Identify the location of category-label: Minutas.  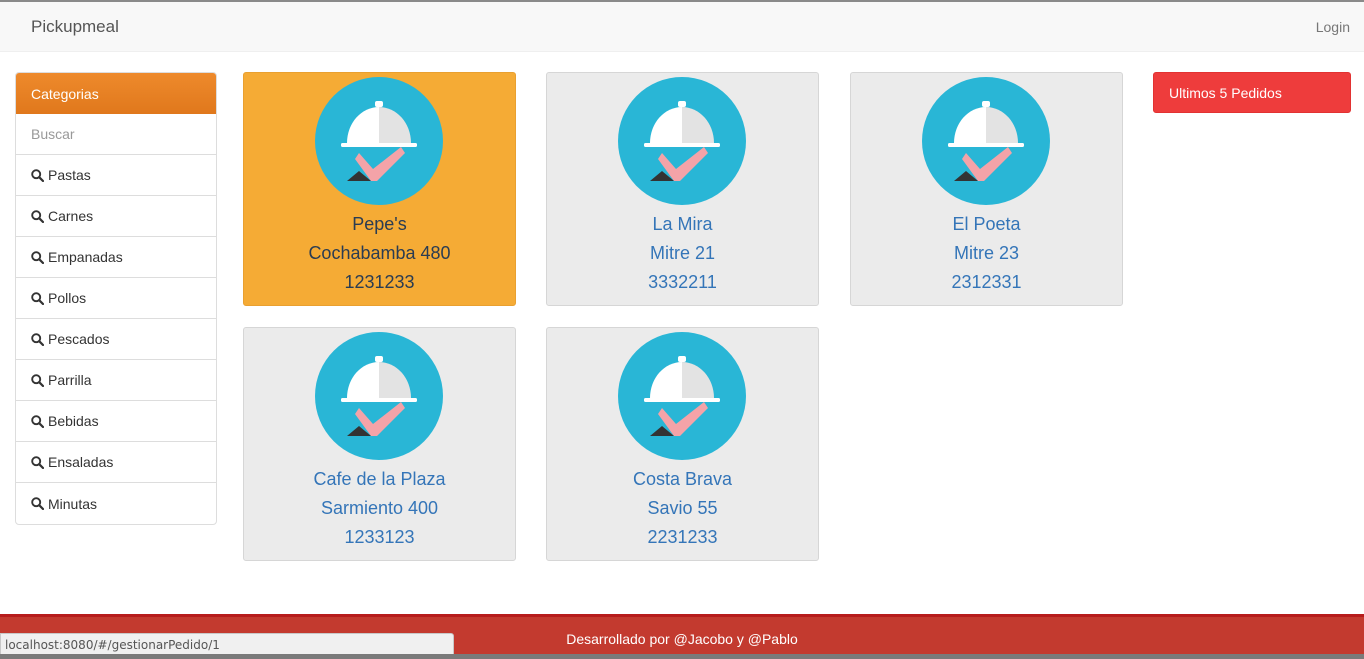
(73, 503).